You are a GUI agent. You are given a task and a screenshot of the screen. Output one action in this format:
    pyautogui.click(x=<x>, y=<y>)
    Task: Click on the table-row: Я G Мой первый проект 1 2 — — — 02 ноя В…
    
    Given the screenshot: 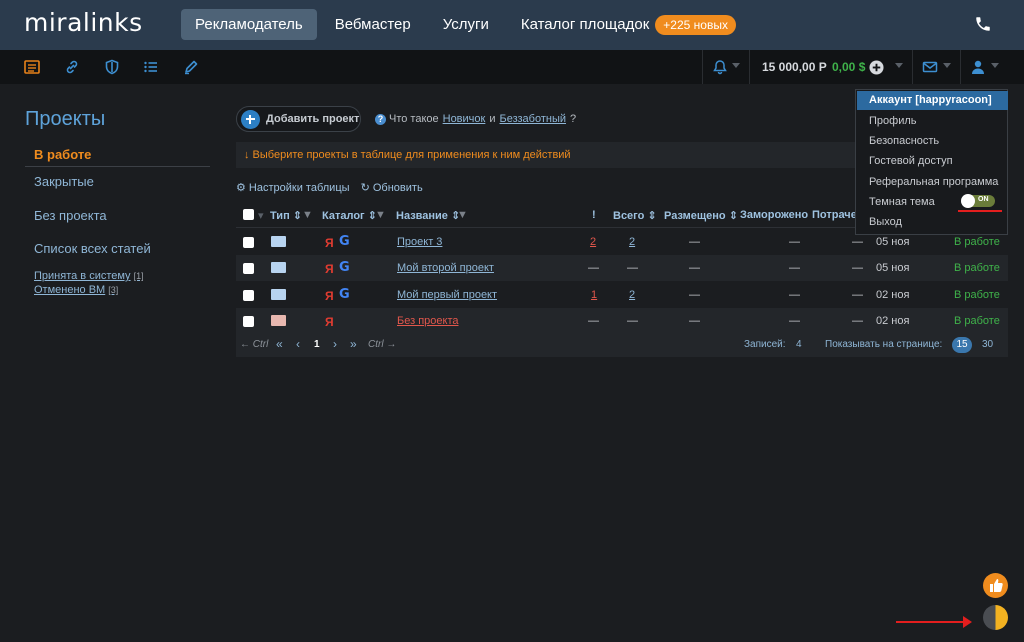 What is the action you would take?
    pyautogui.click(x=622, y=295)
    